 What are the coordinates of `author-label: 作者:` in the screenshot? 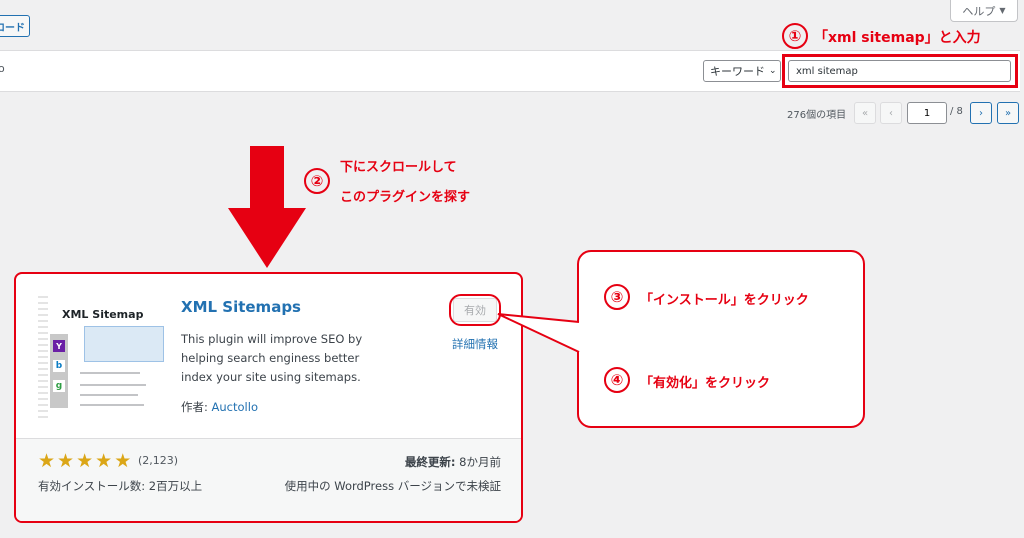 It's located at (196, 407).